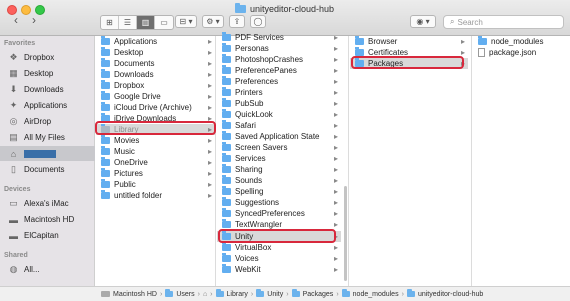  Describe the element at coordinates (279, 48) in the screenshot. I see `list-item: Personas ▸` at that location.